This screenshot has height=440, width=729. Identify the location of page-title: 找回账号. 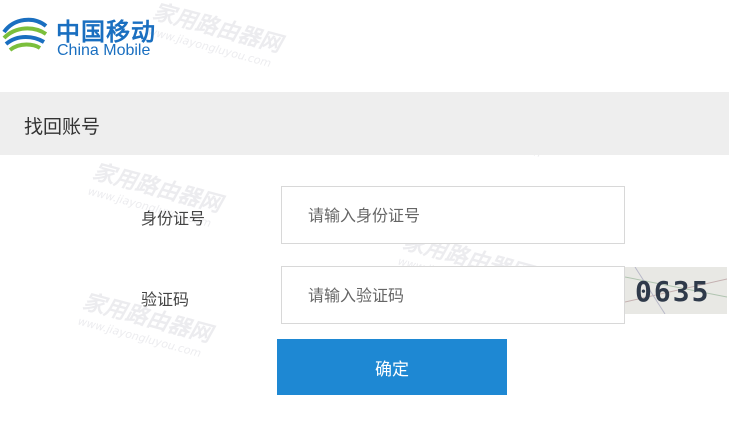
(62, 127).